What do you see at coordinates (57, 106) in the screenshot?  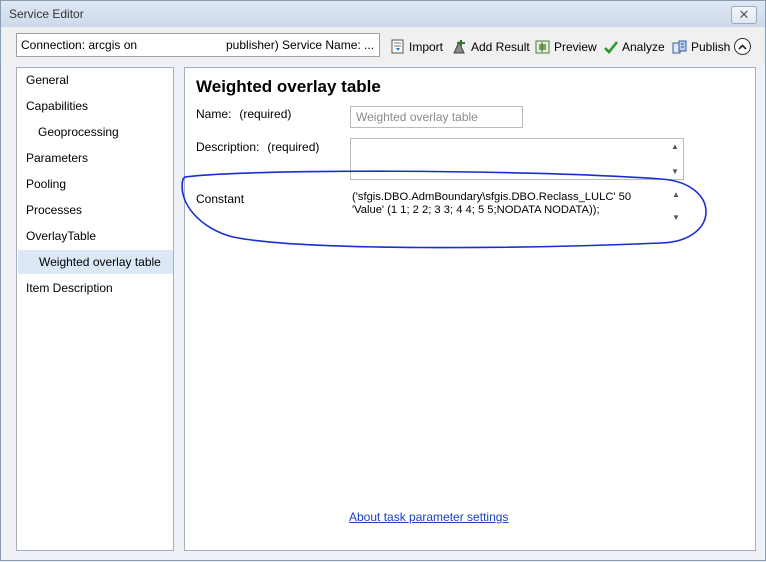 I see `nav-item-capabilities: Capabilities` at bounding box center [57, 106].